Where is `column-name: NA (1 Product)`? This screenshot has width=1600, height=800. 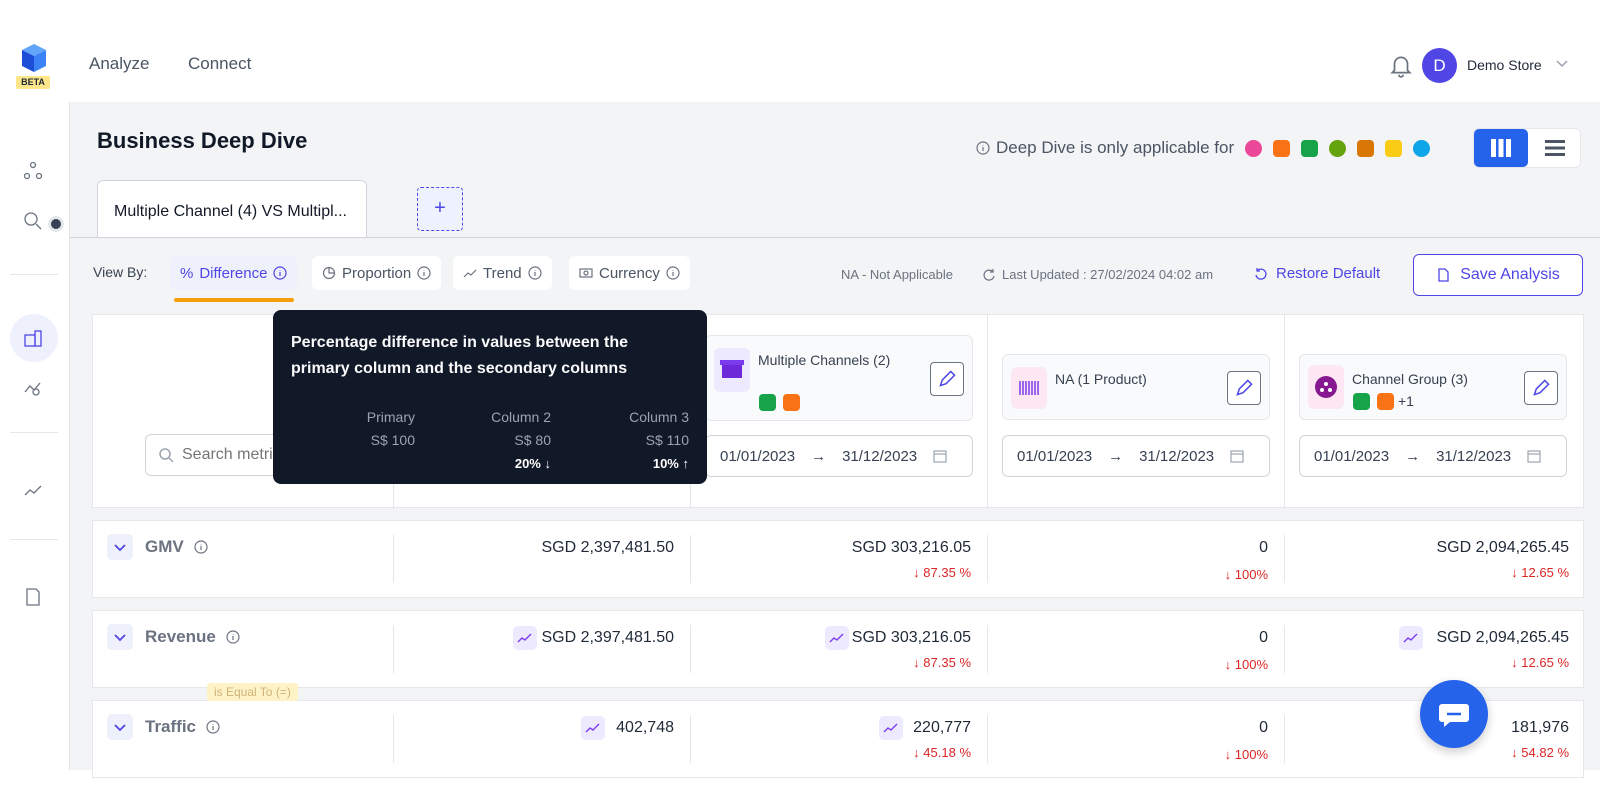
column-name: NA (1 Product) is located at coordinates (1101, 379).